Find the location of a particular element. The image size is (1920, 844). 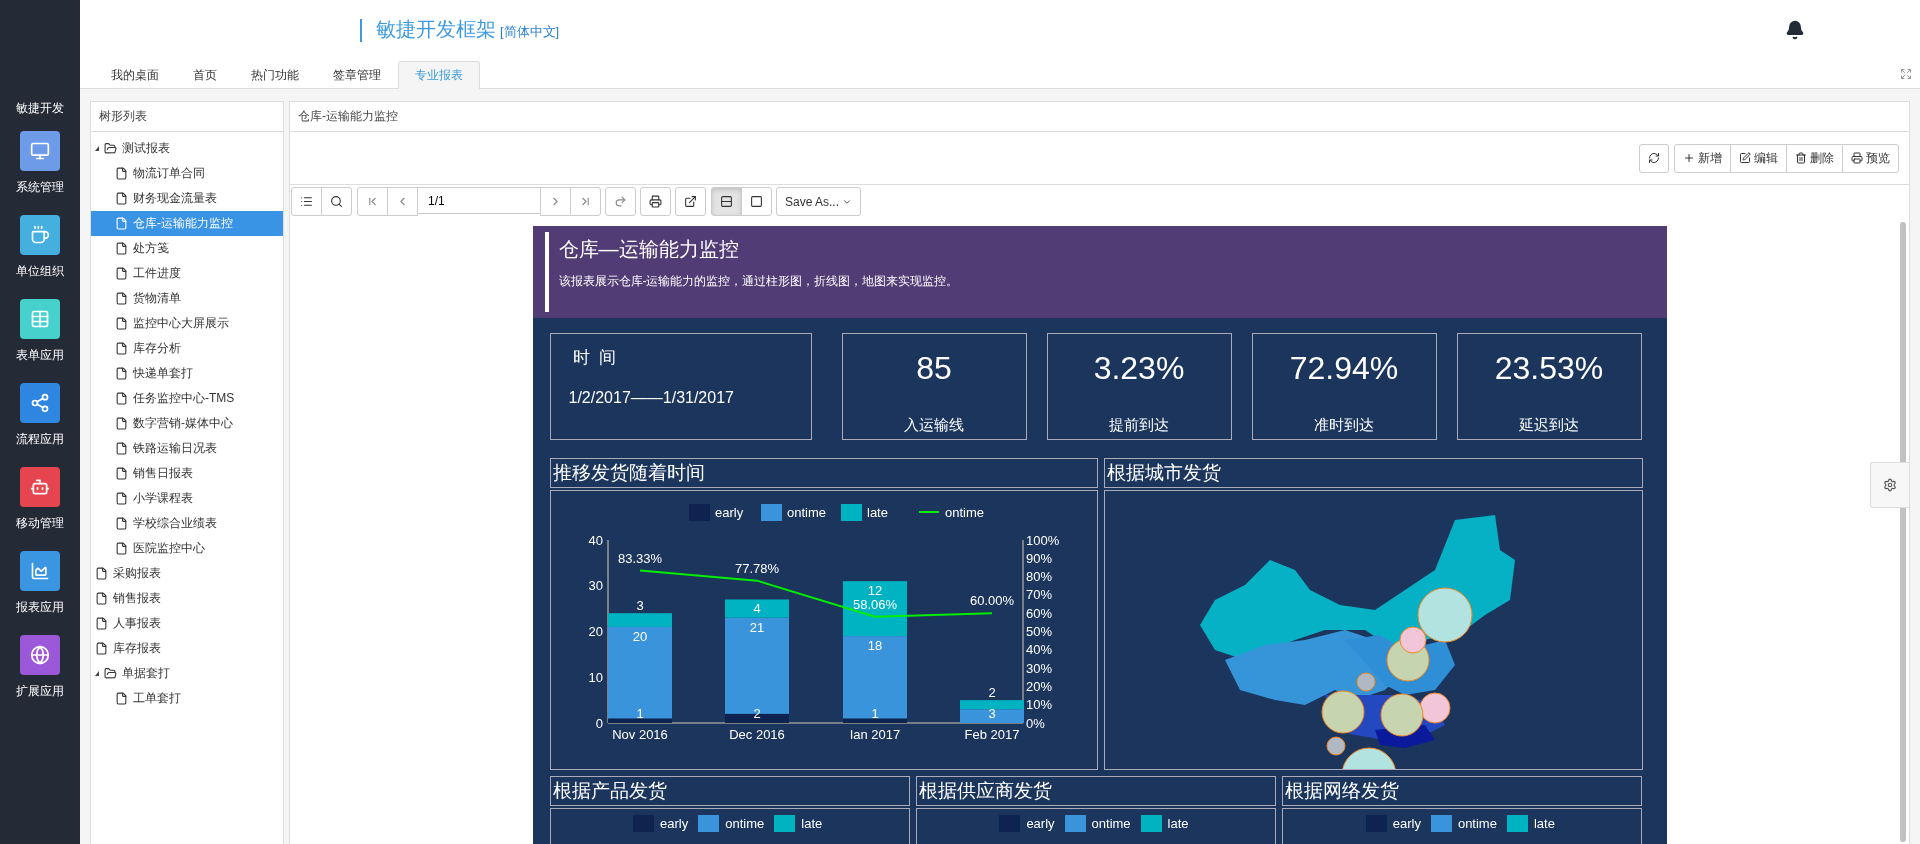

tree-item: 工件进度 is located at coordinates (187, 273).